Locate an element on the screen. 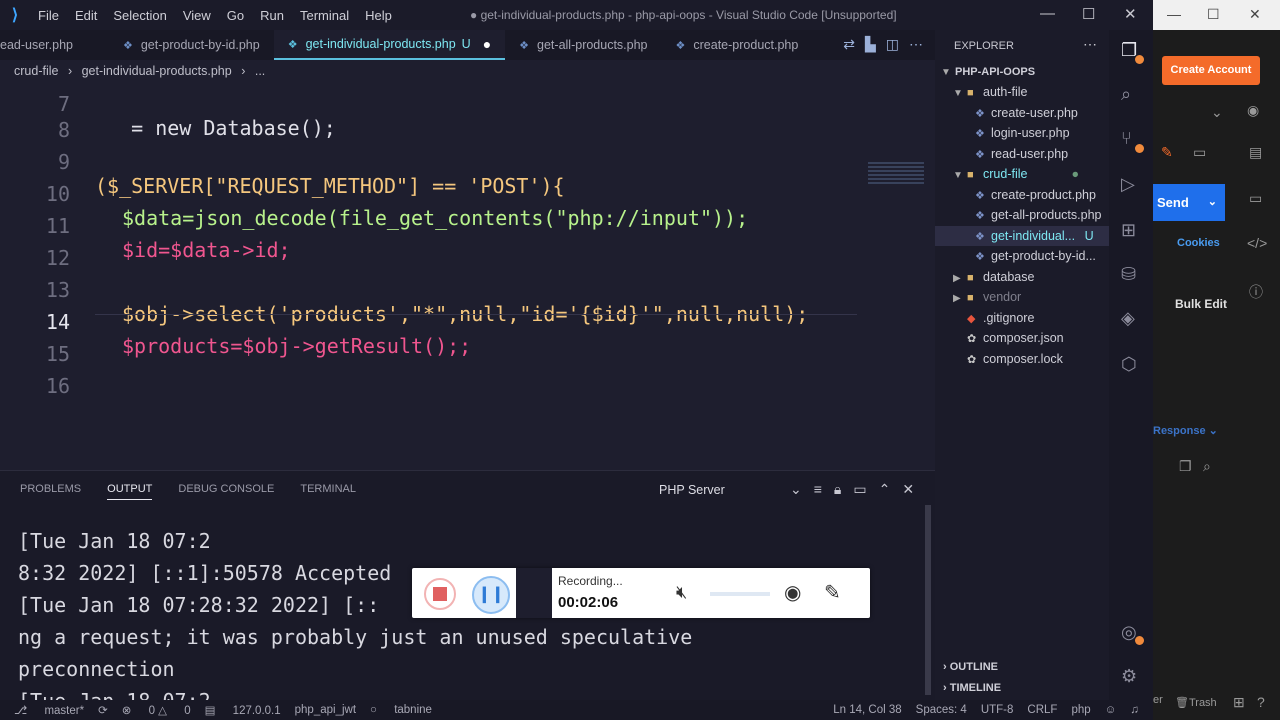 The height and width of the screenshot is (720, 1280). outline-section: › OUTLINE is located at coordinates (970, 667).